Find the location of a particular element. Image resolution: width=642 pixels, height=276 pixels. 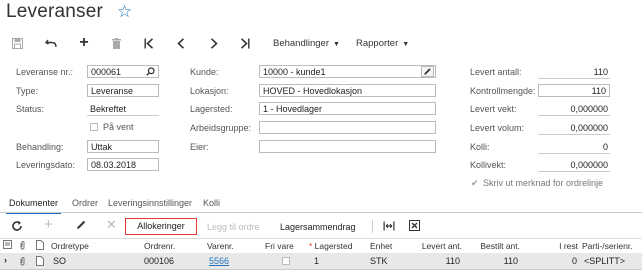

cell-parti-serienr: <SPLITT> is located at coordinates (604, 261).